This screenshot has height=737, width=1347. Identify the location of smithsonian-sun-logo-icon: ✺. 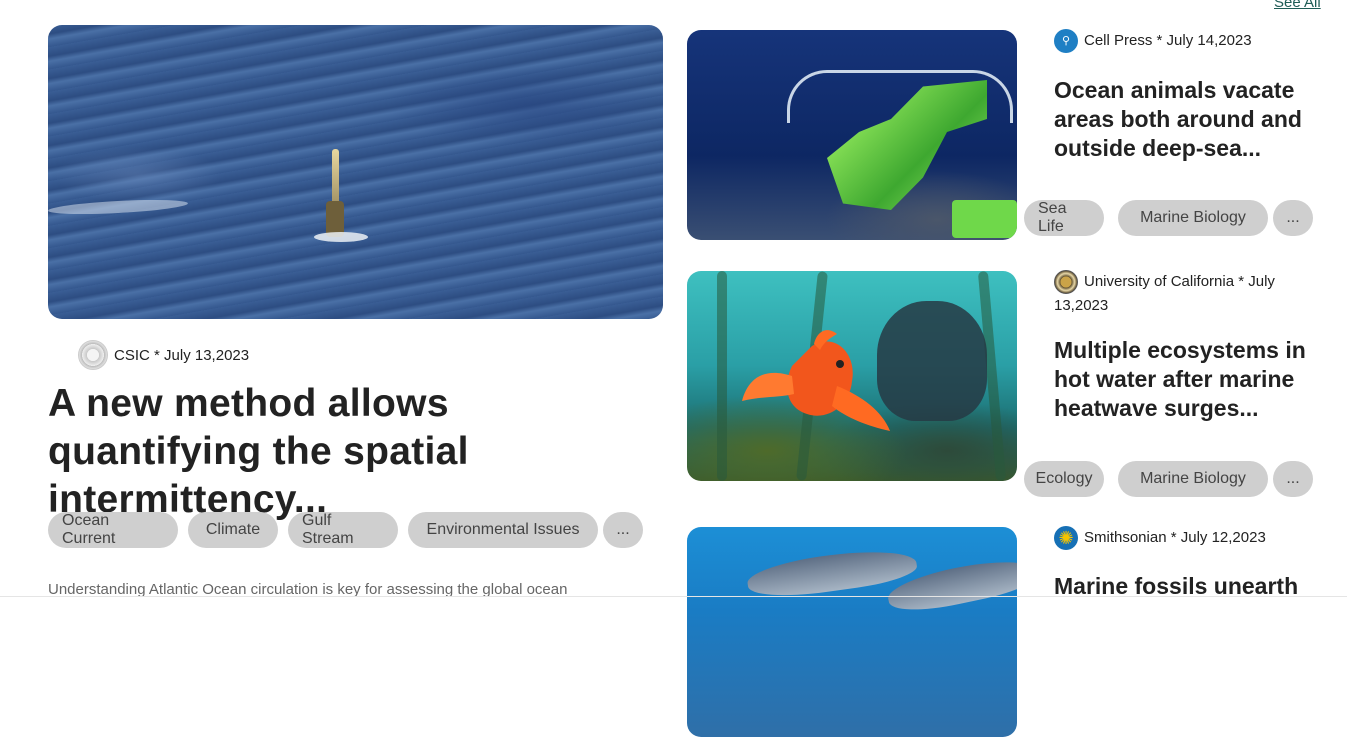
(1066, 538).